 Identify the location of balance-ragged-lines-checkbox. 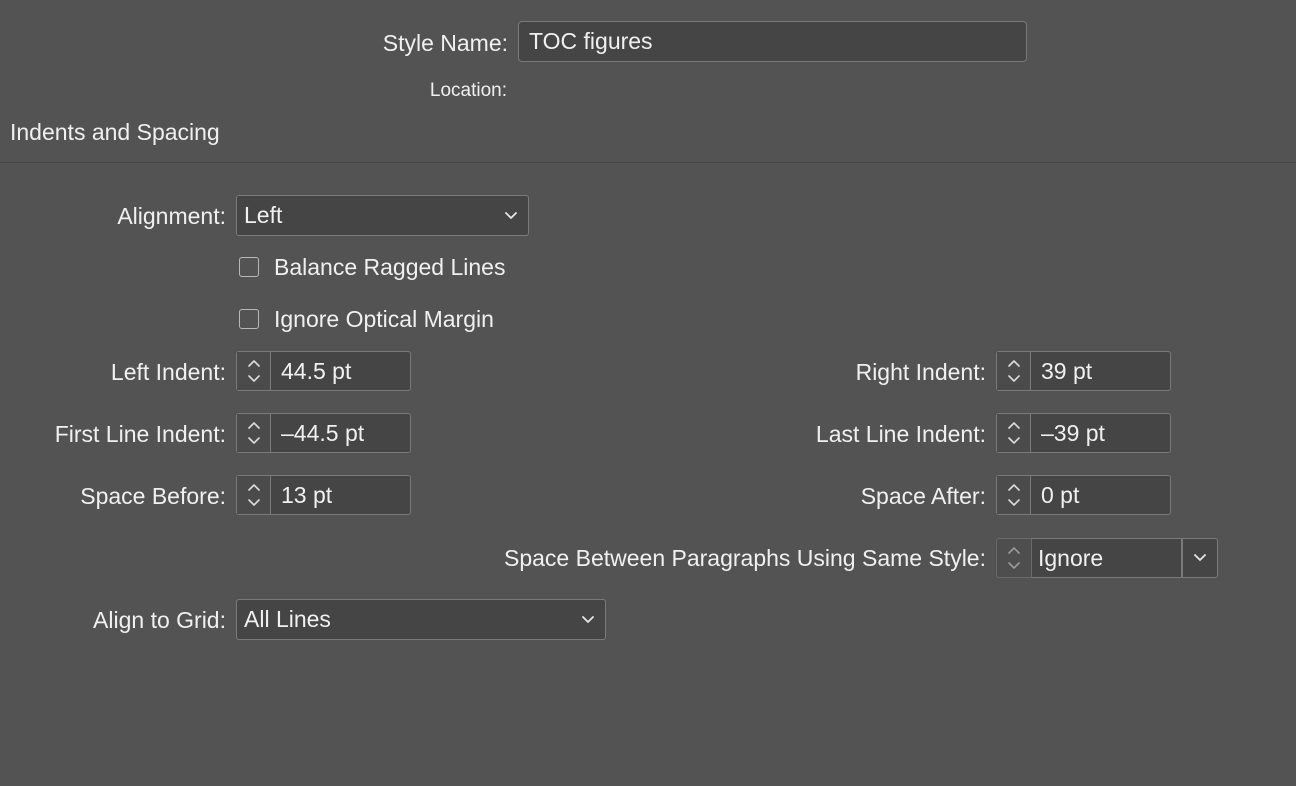
(249, 267).